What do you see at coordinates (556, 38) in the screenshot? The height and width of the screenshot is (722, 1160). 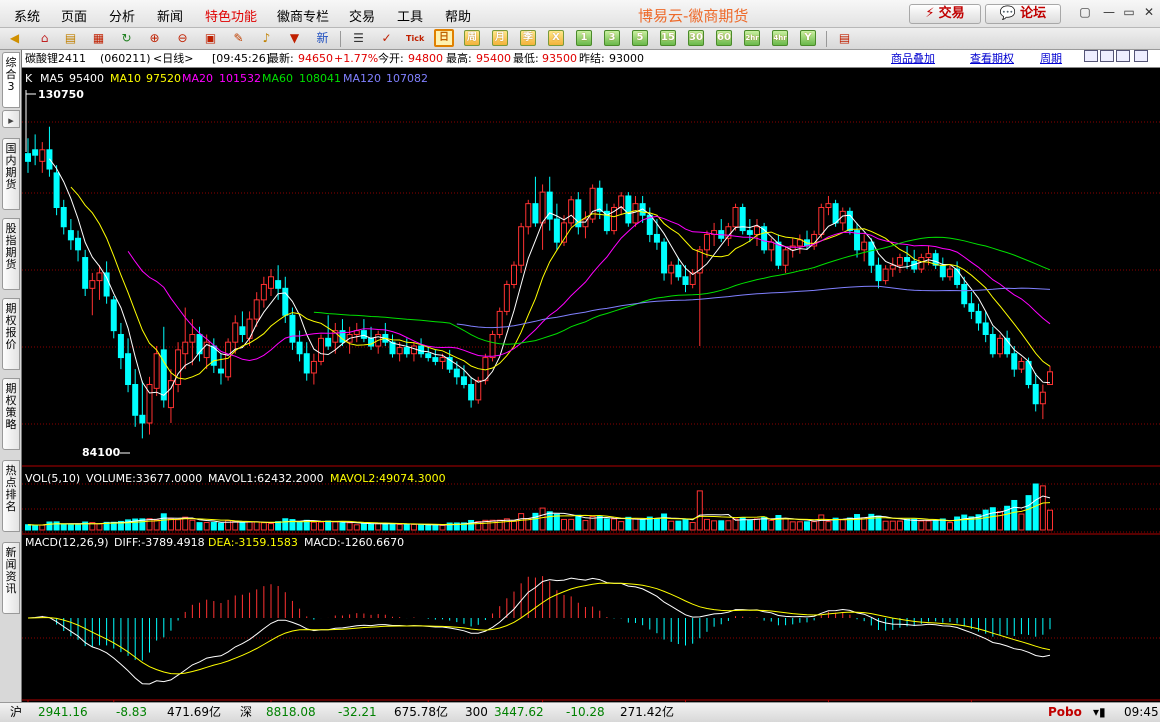 I see `period-x-button: X` at bounding box center [556, 38].